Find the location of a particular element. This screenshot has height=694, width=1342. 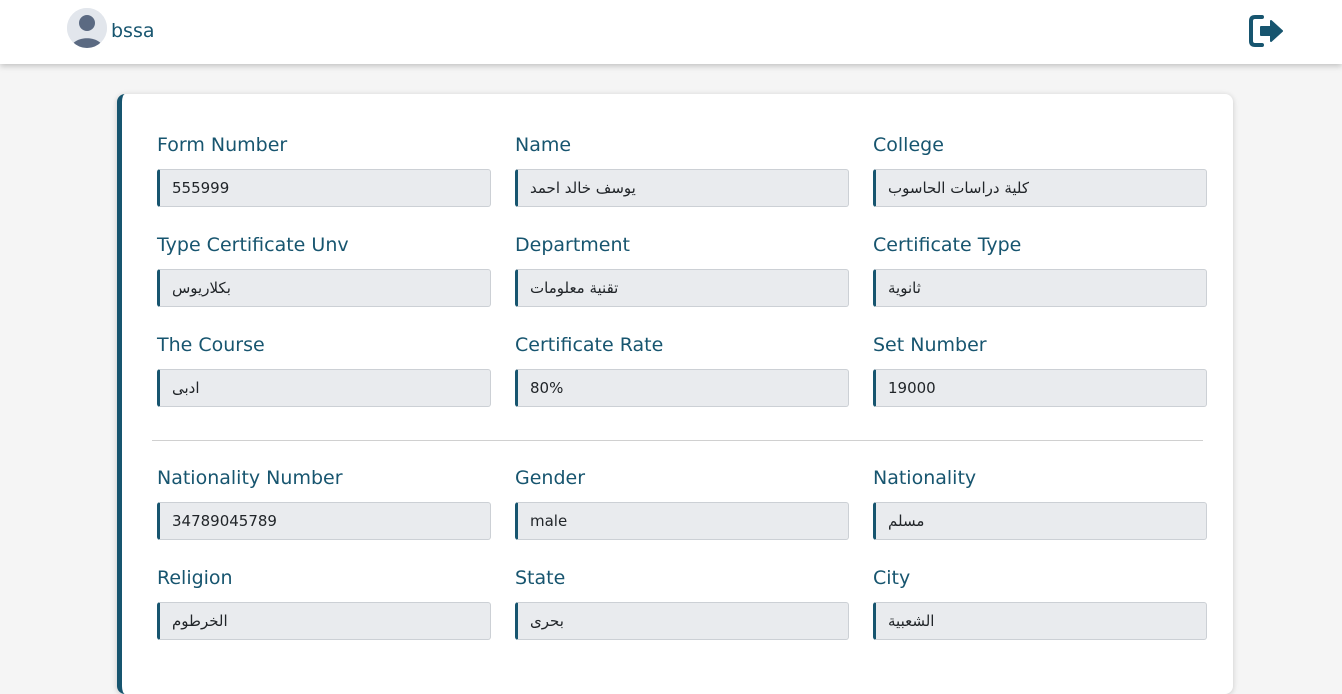

certificate-rate-field: Certificate Rate 80% is located at coordinates (682, 369).